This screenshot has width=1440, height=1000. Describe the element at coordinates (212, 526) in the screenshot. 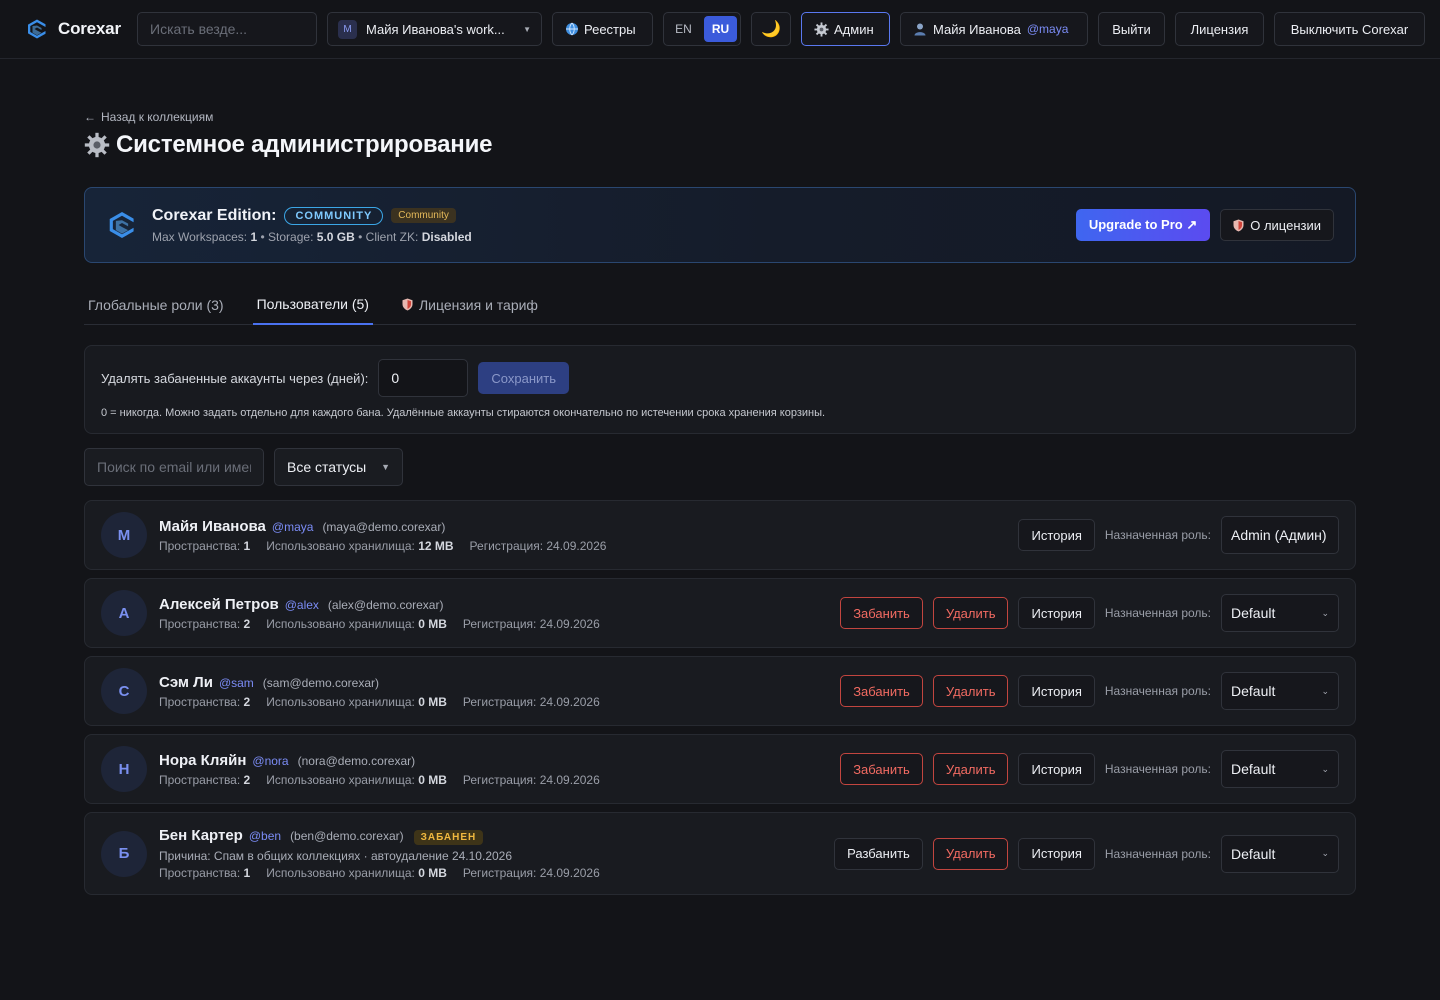

I see `user-name: Майя Иванова` at that location.